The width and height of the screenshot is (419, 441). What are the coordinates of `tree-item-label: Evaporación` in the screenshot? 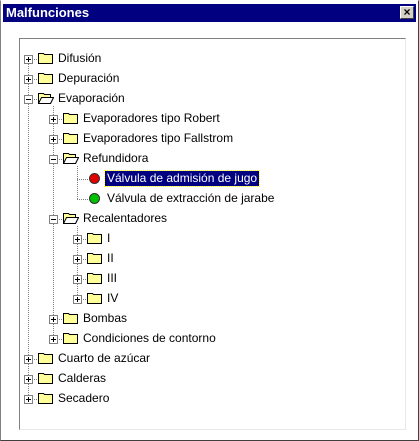 It's located at (91, 98).